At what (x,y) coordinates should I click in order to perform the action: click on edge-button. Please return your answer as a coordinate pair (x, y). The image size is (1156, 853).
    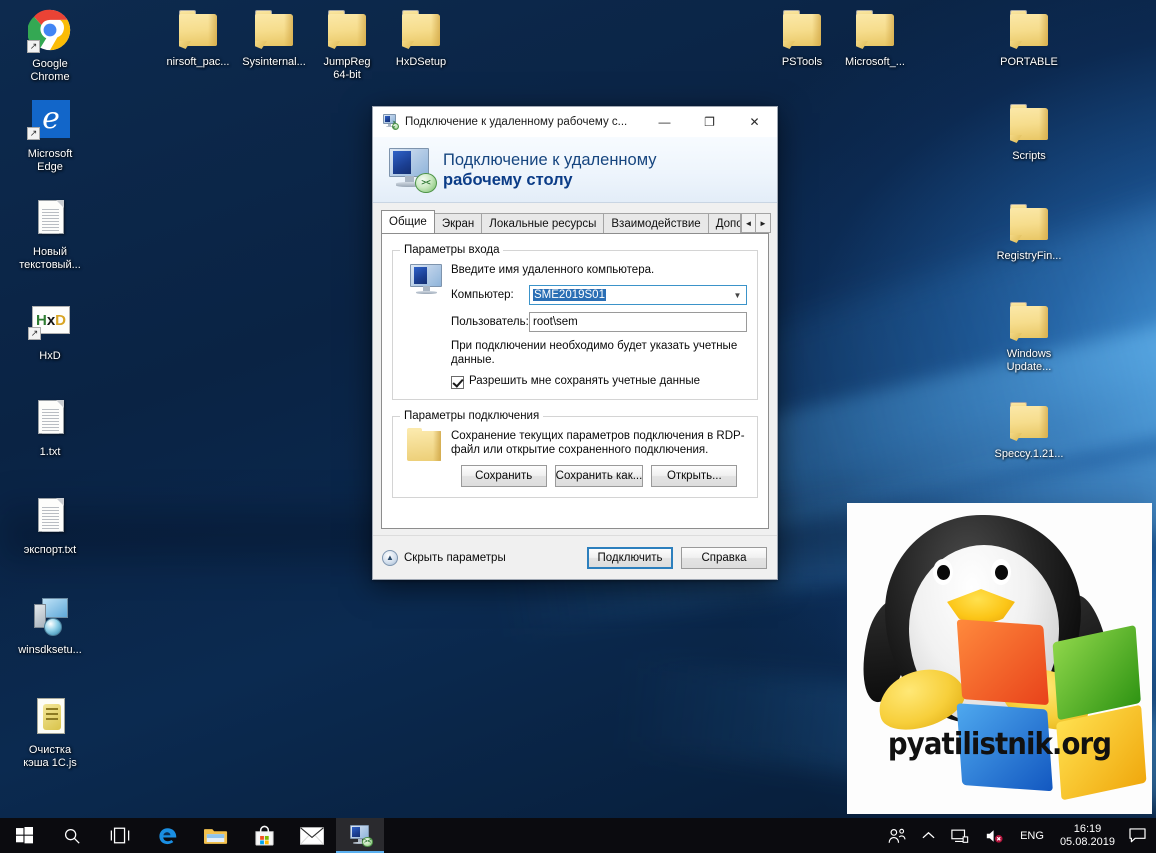
    Looking at the image, I should click on (168, 835).